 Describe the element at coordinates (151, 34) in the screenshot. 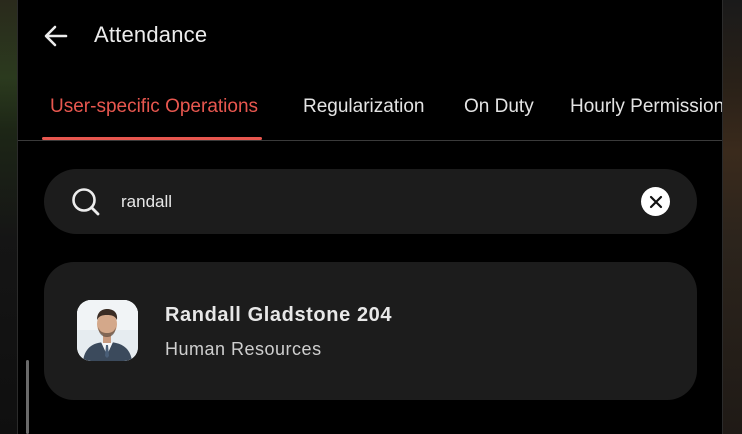

I see `page-title: Attendance` at that location.